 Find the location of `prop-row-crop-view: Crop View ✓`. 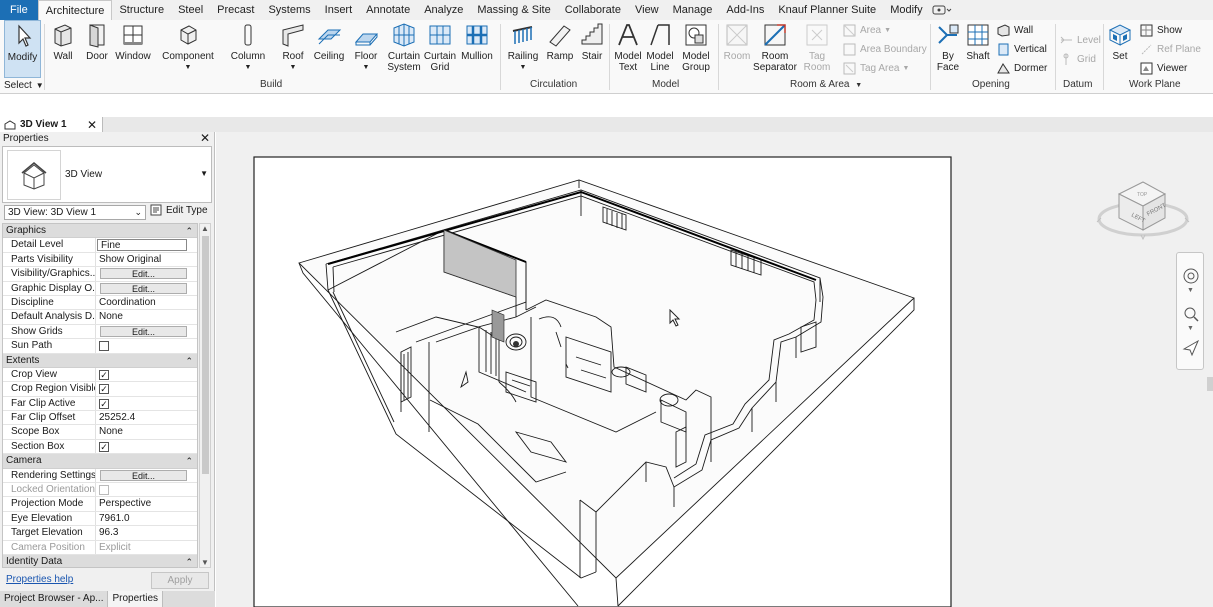

prop-row-crop-view: Crop View ✓ is located at coordinates (100, 375).